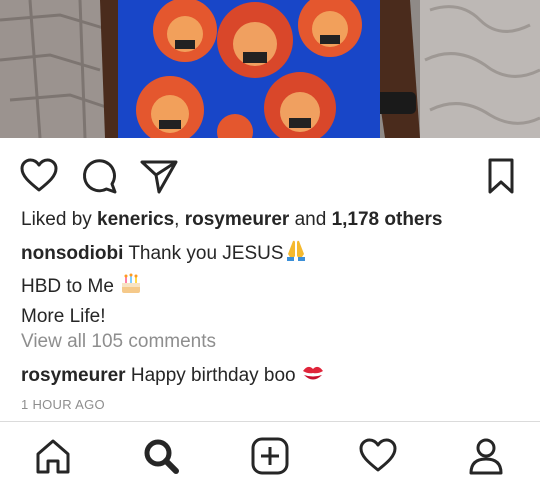  Describe the element at coordinates (73, 375) in the screenshot. I see `comment-username: rosymeurer` at that location.